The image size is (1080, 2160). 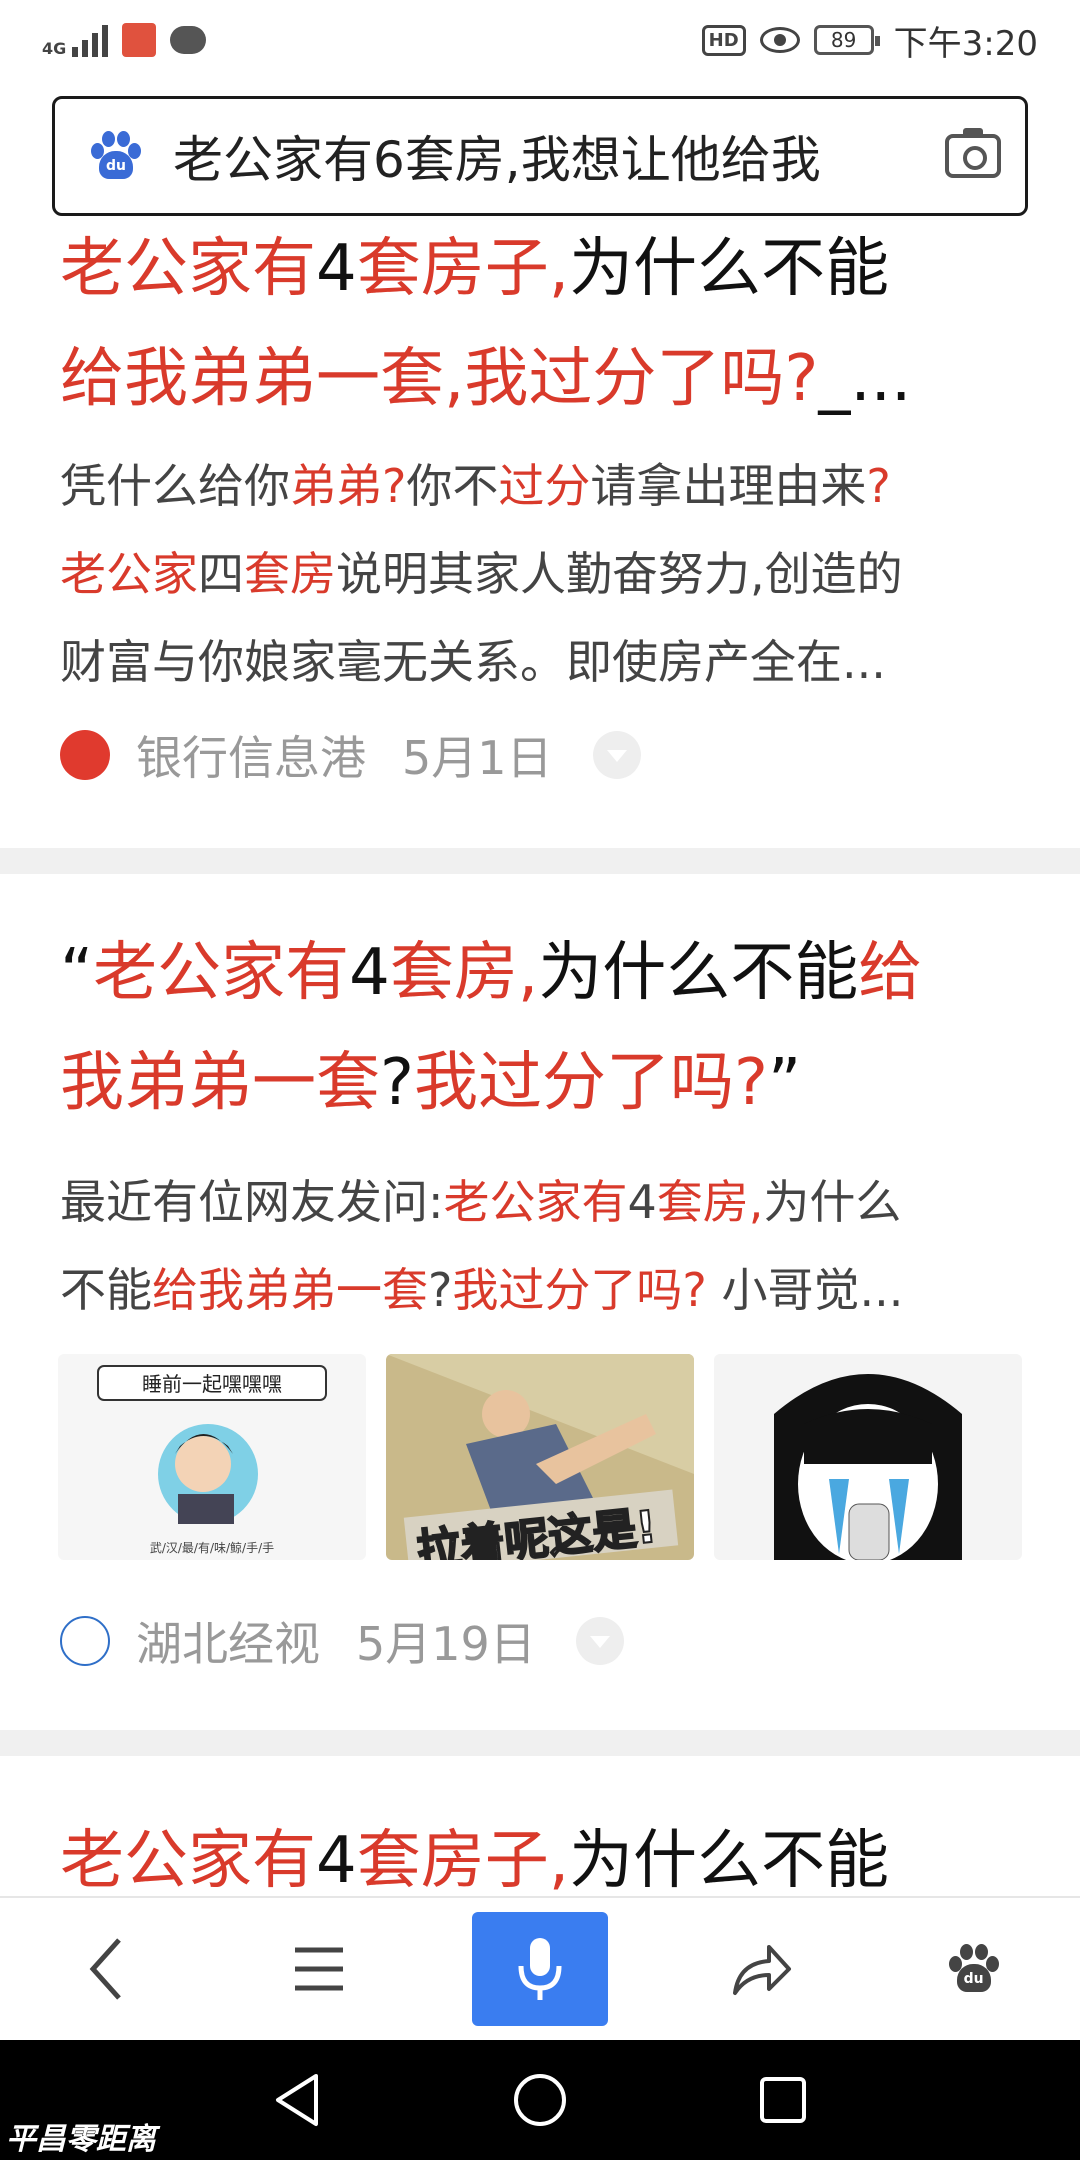 I want to click on baidu-paw-icon: du, so click(x=974, y=1969).